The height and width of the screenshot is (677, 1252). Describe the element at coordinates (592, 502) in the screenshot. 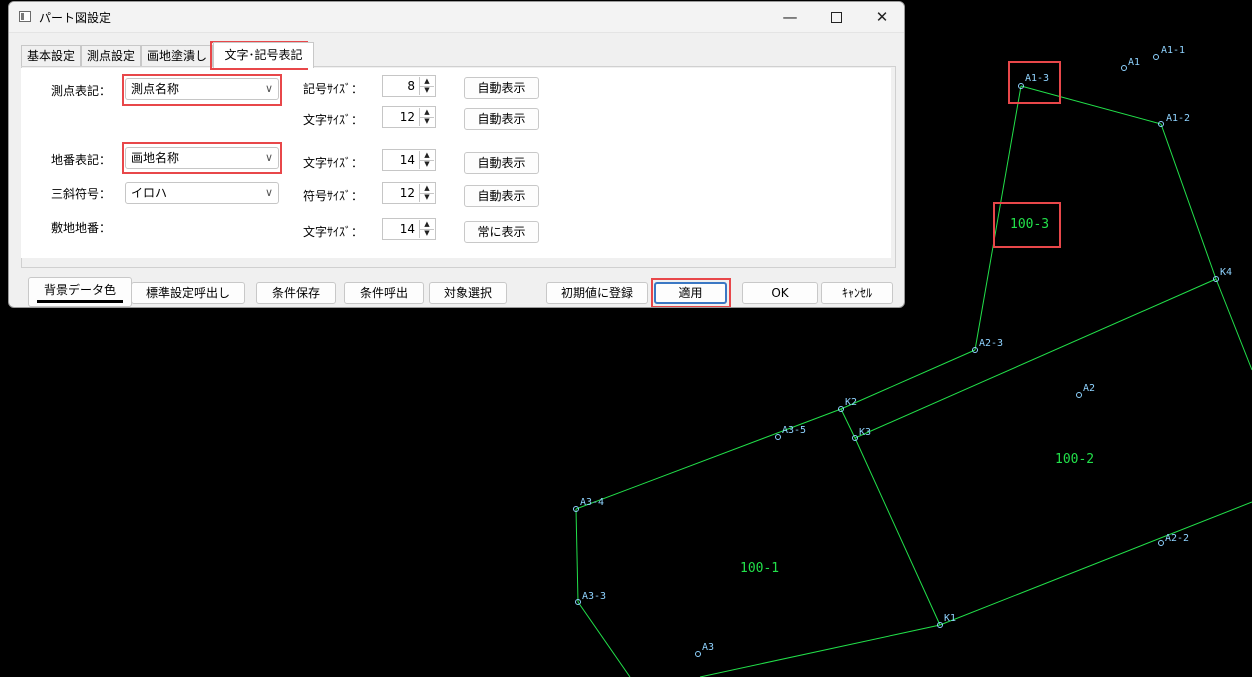

I see `point-label: A3-4` at that location.